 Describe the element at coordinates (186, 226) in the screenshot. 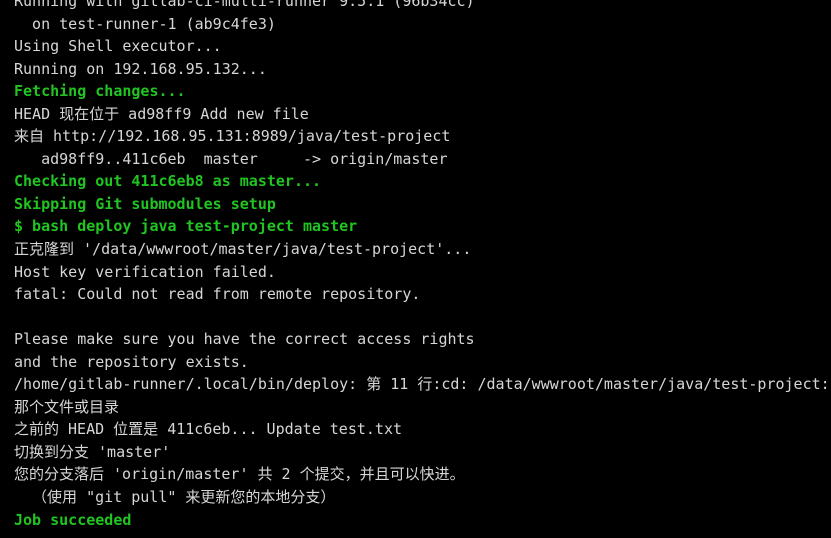

I see `log-line: $ bash deploy java test-project master` at that location.